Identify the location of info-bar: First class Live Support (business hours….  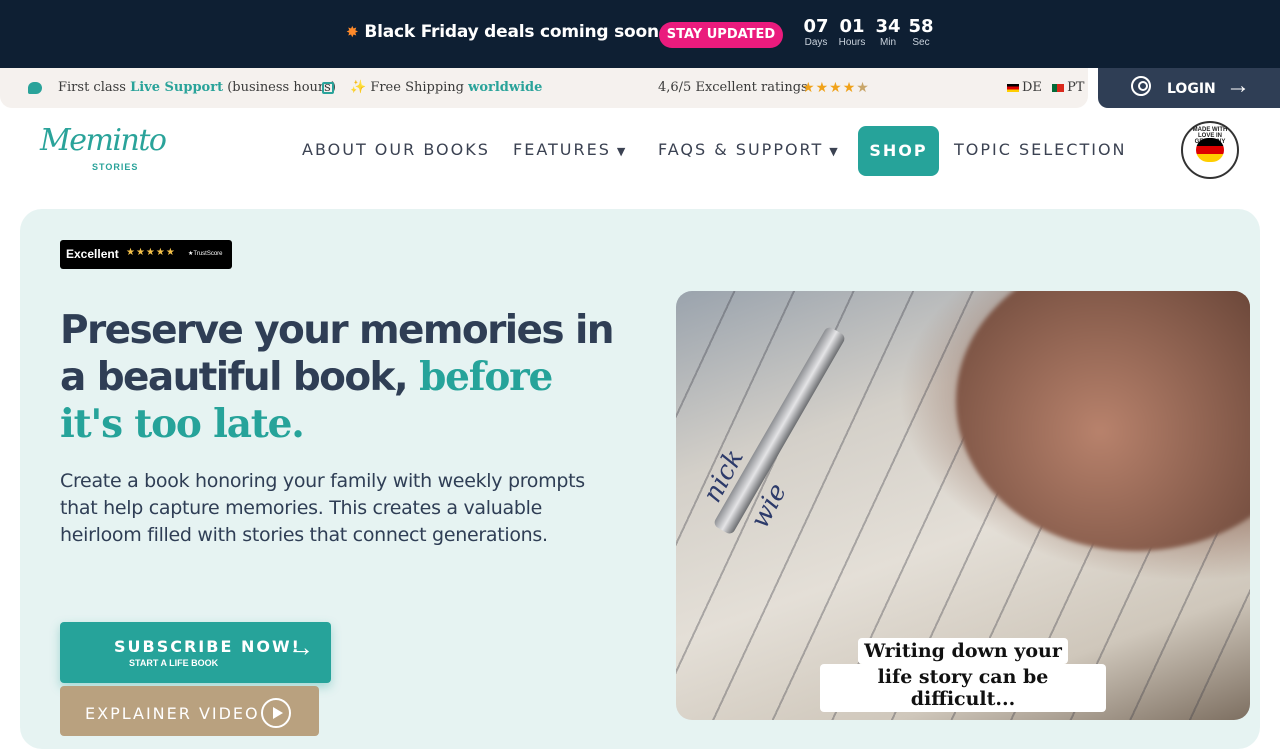
(544, 88).